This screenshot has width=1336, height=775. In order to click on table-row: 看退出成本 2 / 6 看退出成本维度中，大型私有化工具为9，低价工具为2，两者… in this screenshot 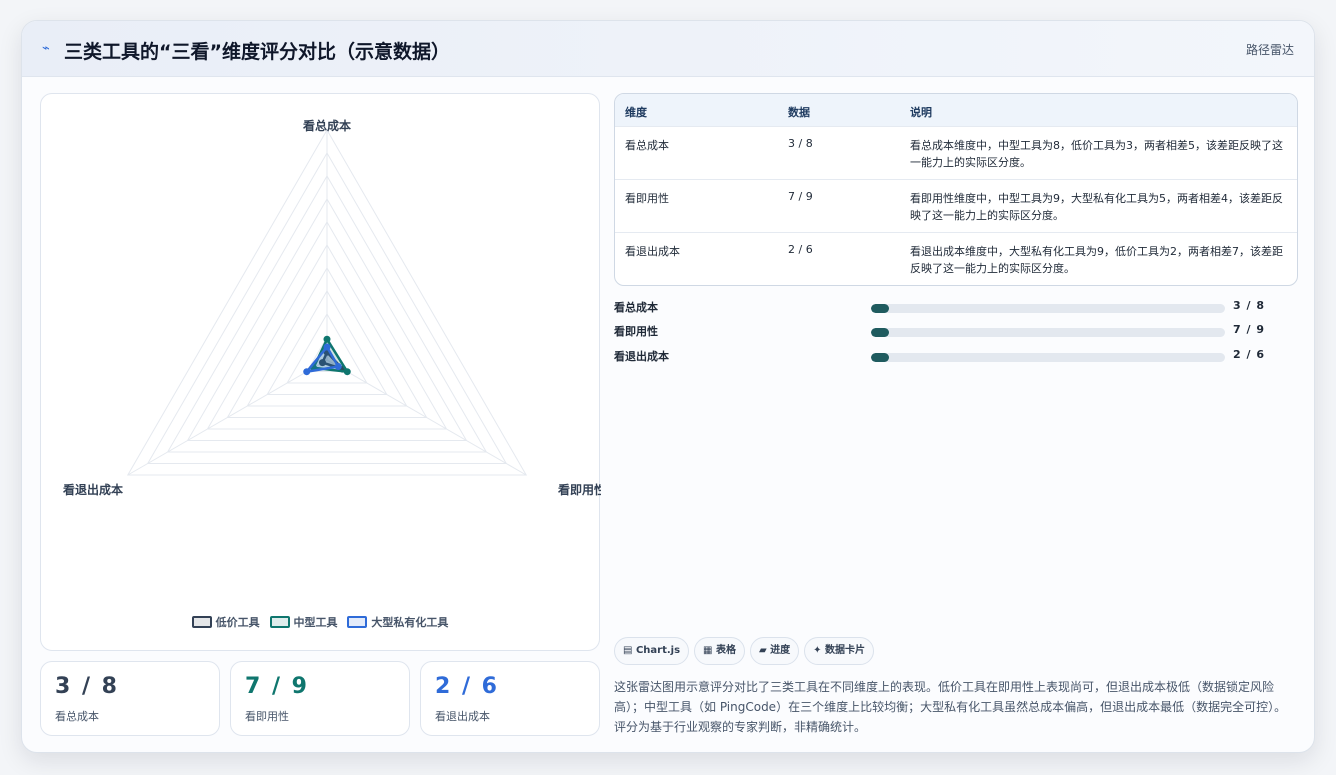, I will do `click(956, 259)`.